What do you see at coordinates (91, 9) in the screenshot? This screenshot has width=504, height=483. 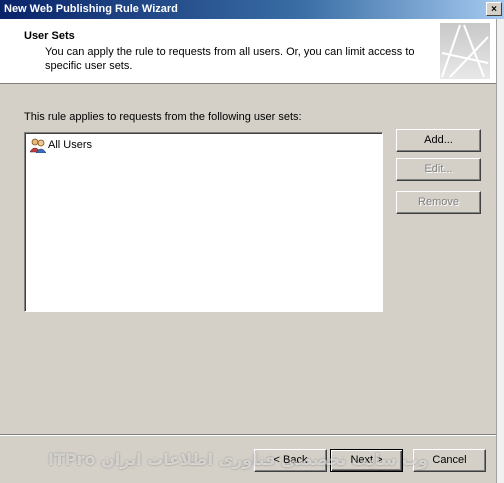 I see `window-title: New Web Publishing Rule Wizard` at bounding box center [91, 9].